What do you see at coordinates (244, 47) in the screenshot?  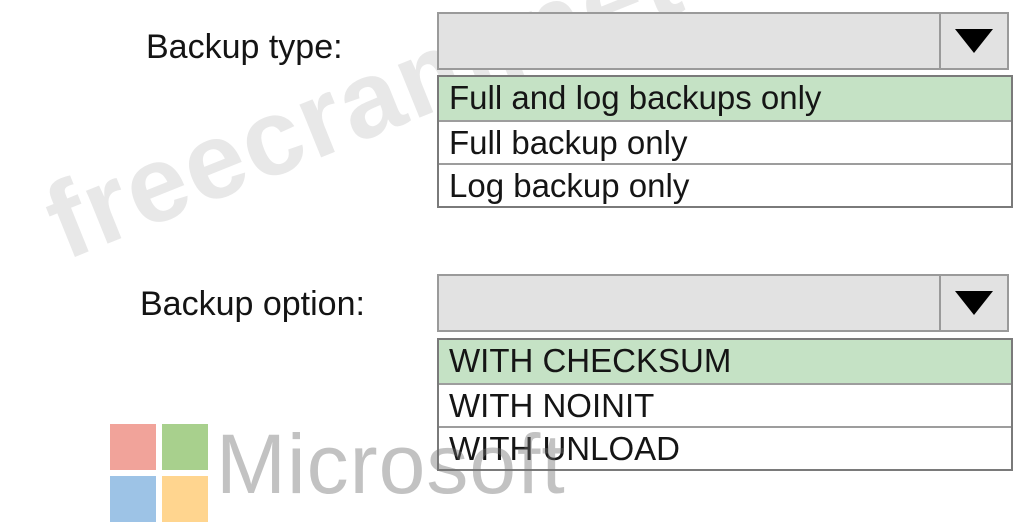 I see `backup-type-label: Backup type:` at bounding box center [244, 47].